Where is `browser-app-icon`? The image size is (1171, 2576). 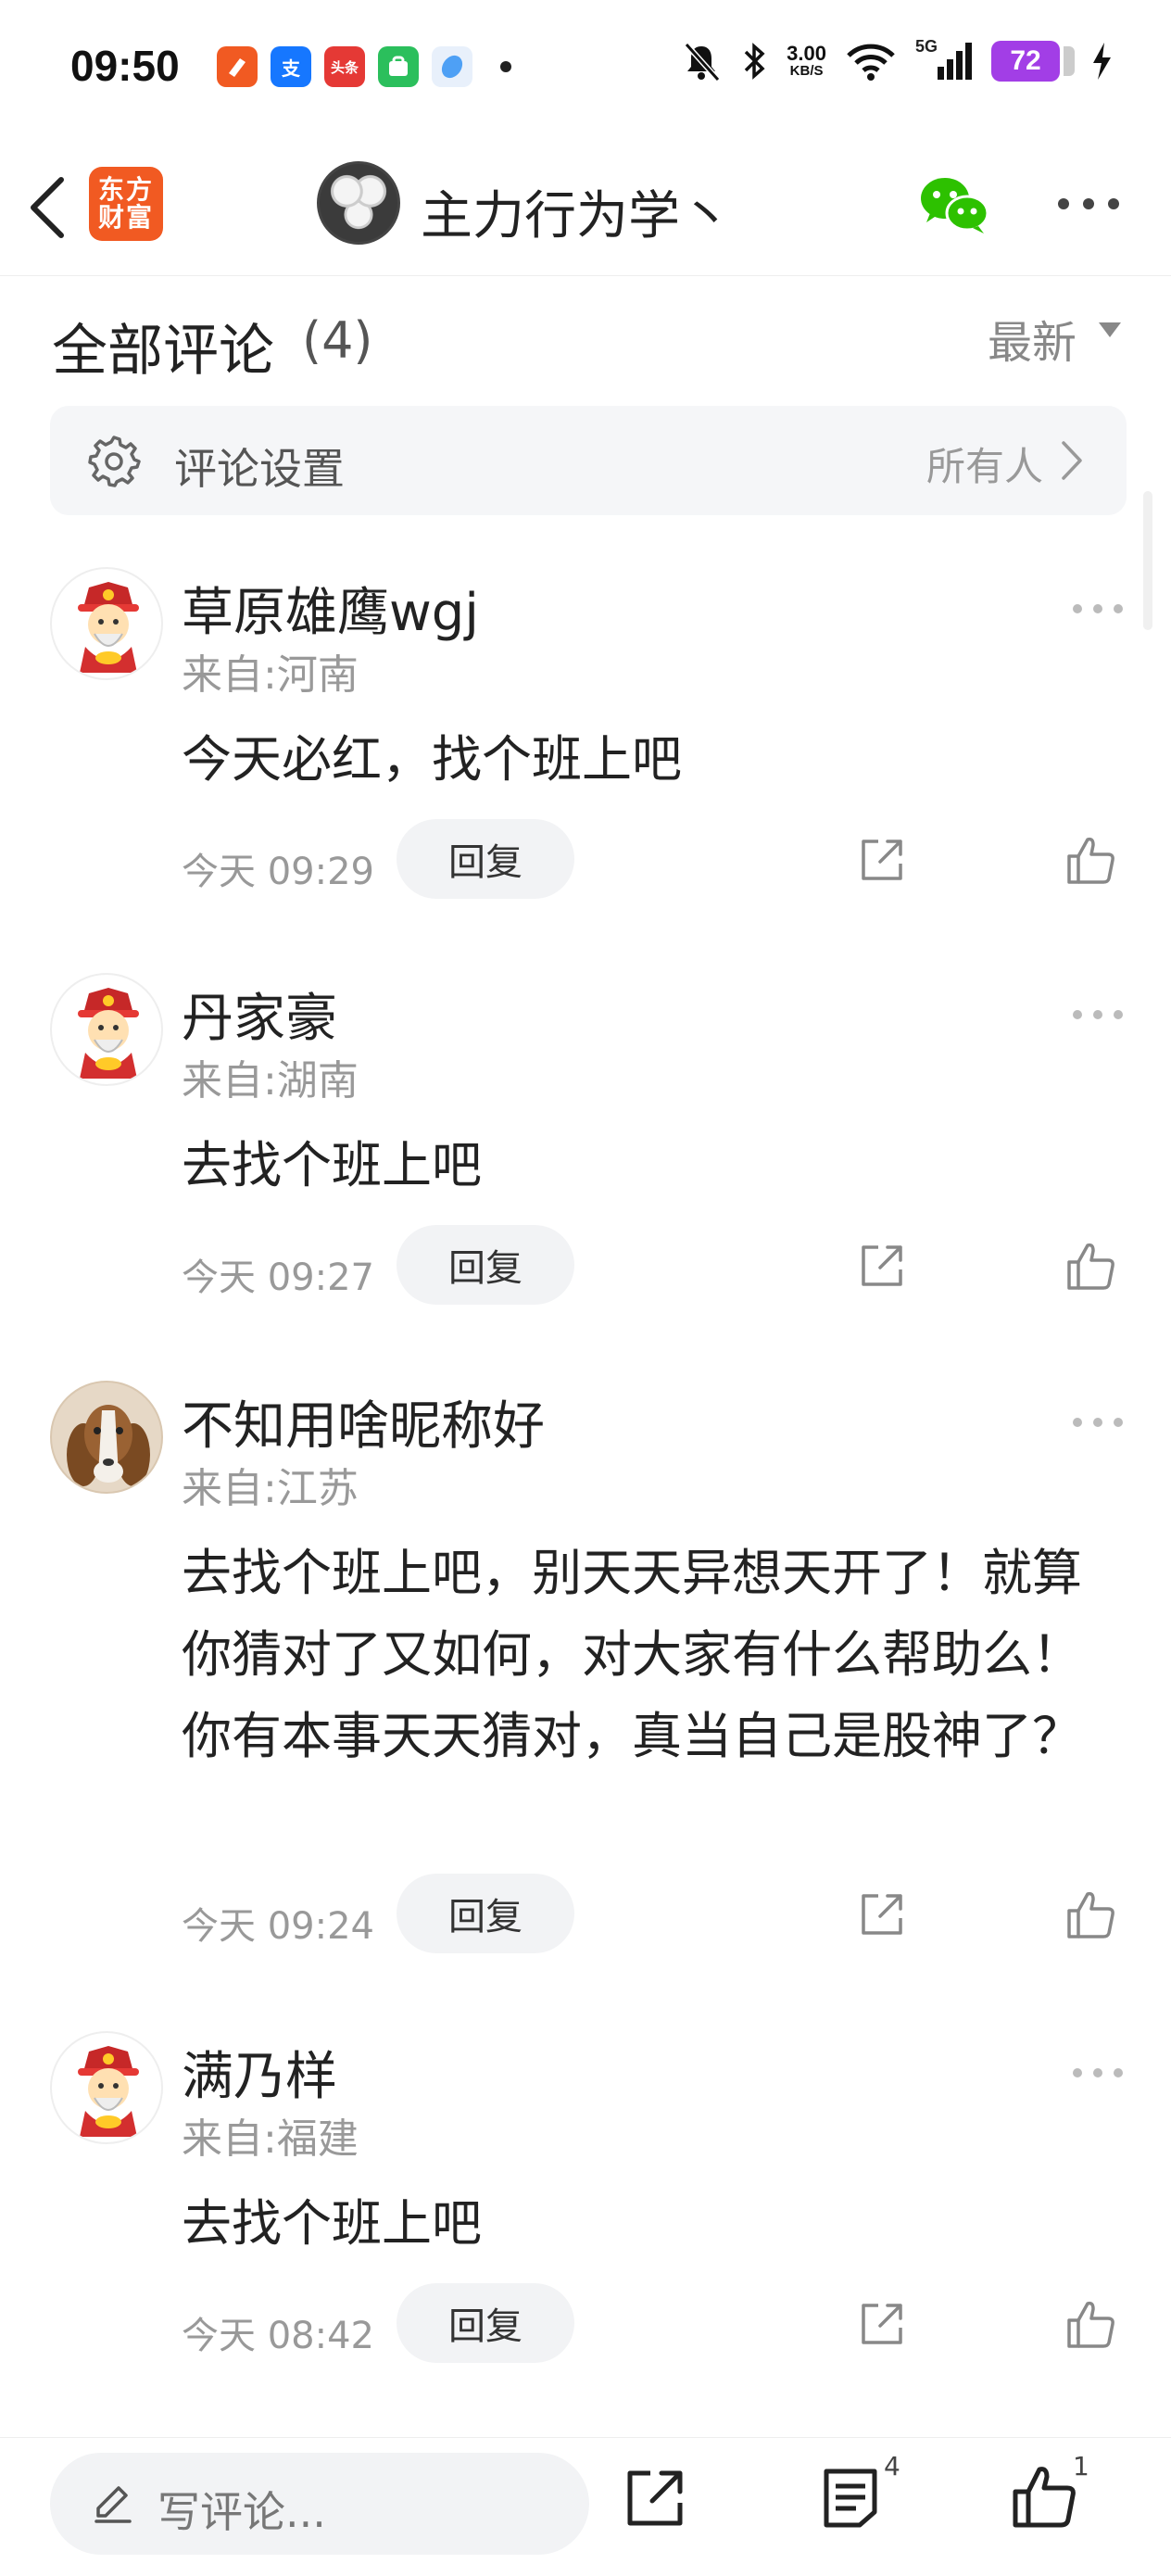 browser-app-icon is located at coordinates (452, 66).